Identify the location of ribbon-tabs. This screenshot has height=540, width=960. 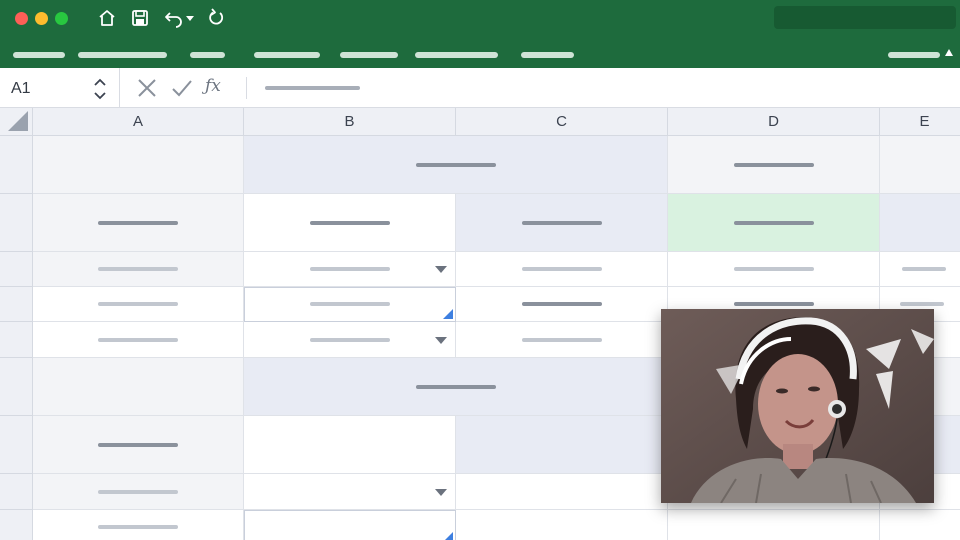
(480, 52).